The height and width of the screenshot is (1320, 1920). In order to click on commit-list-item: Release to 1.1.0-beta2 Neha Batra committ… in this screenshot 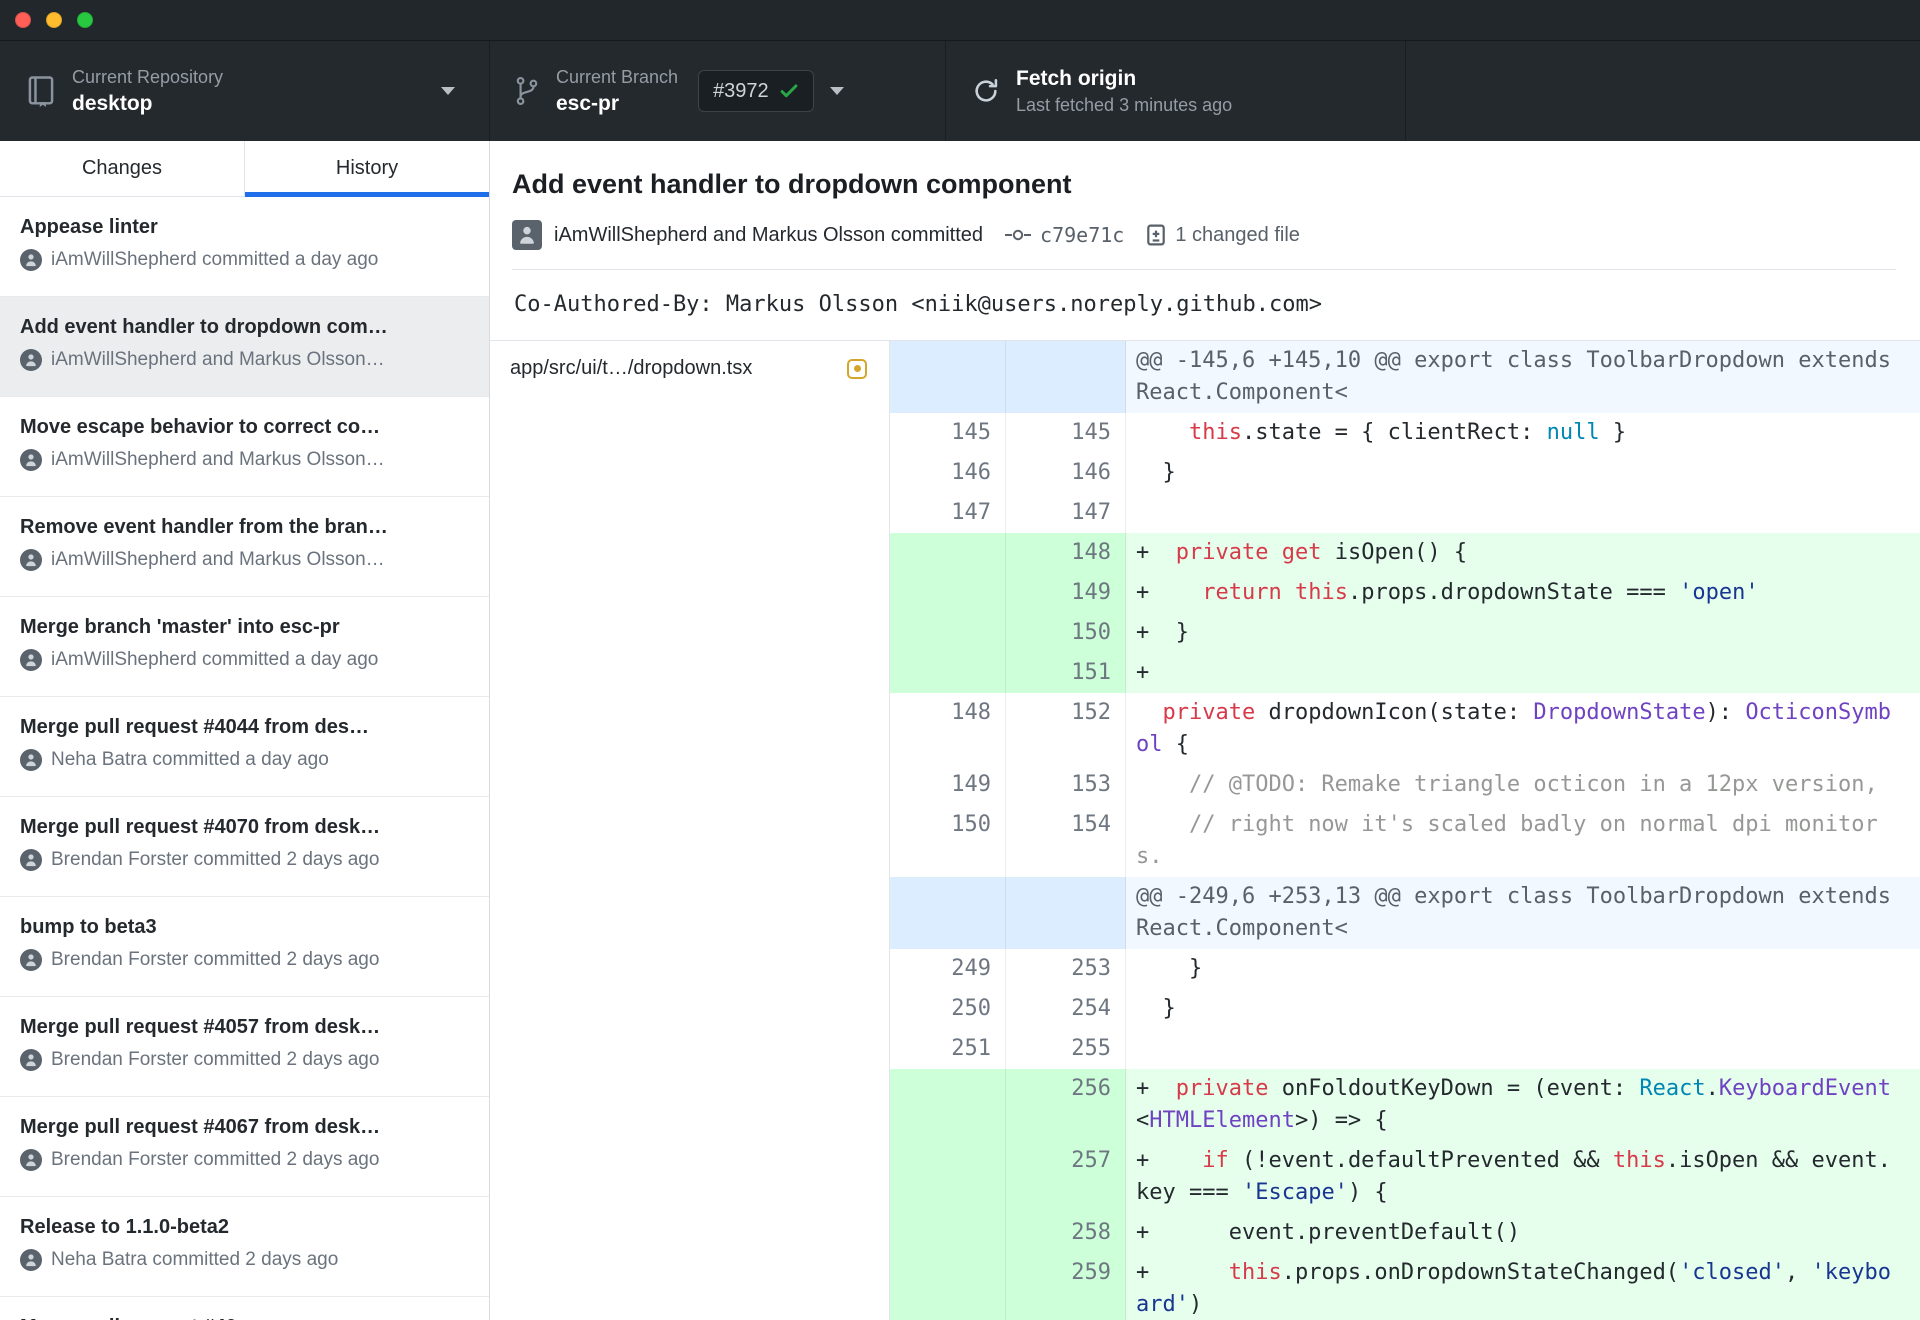, I will do `click(244, 1247)`.